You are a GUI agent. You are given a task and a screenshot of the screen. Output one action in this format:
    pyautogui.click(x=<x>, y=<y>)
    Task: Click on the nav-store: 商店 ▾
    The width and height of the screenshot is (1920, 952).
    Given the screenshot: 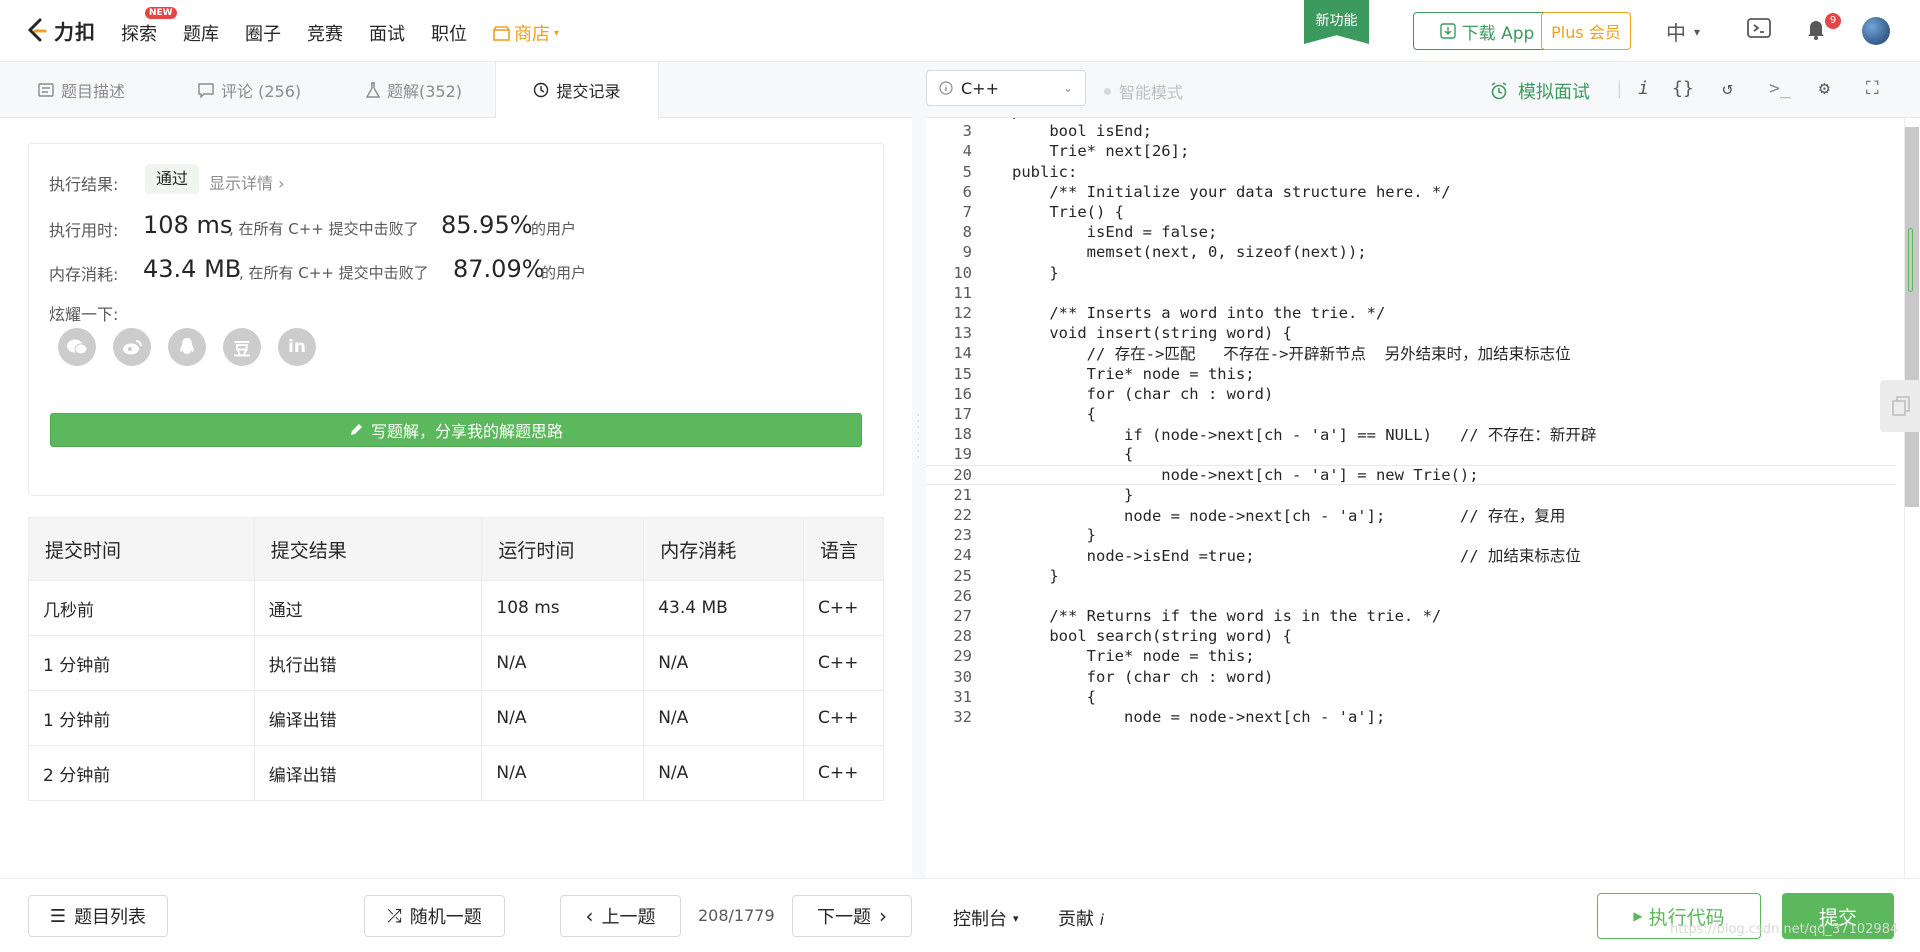 What is the action you would take?
    pyautogui.click(x=526, y=33)
    